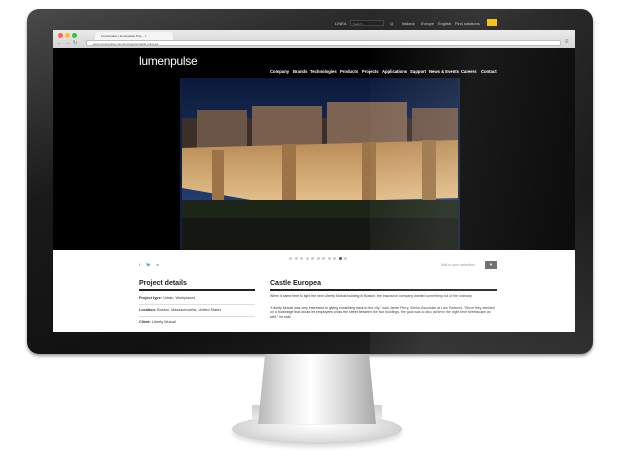 Image resolution: width=622 pixels, height=450 pixels. What do you see at coordinates (148, 310) in the screenshot?
I see `location-label: Location:` at bounding box center [148, 310].